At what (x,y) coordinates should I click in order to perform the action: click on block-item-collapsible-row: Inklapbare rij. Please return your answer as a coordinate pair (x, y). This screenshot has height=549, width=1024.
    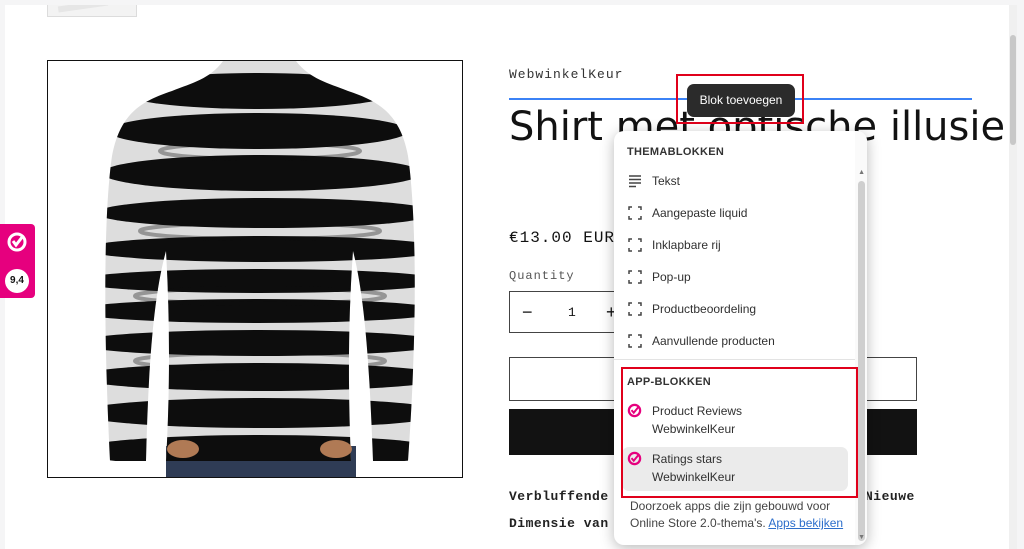
    Looking at the image, I should click on (735, 245).